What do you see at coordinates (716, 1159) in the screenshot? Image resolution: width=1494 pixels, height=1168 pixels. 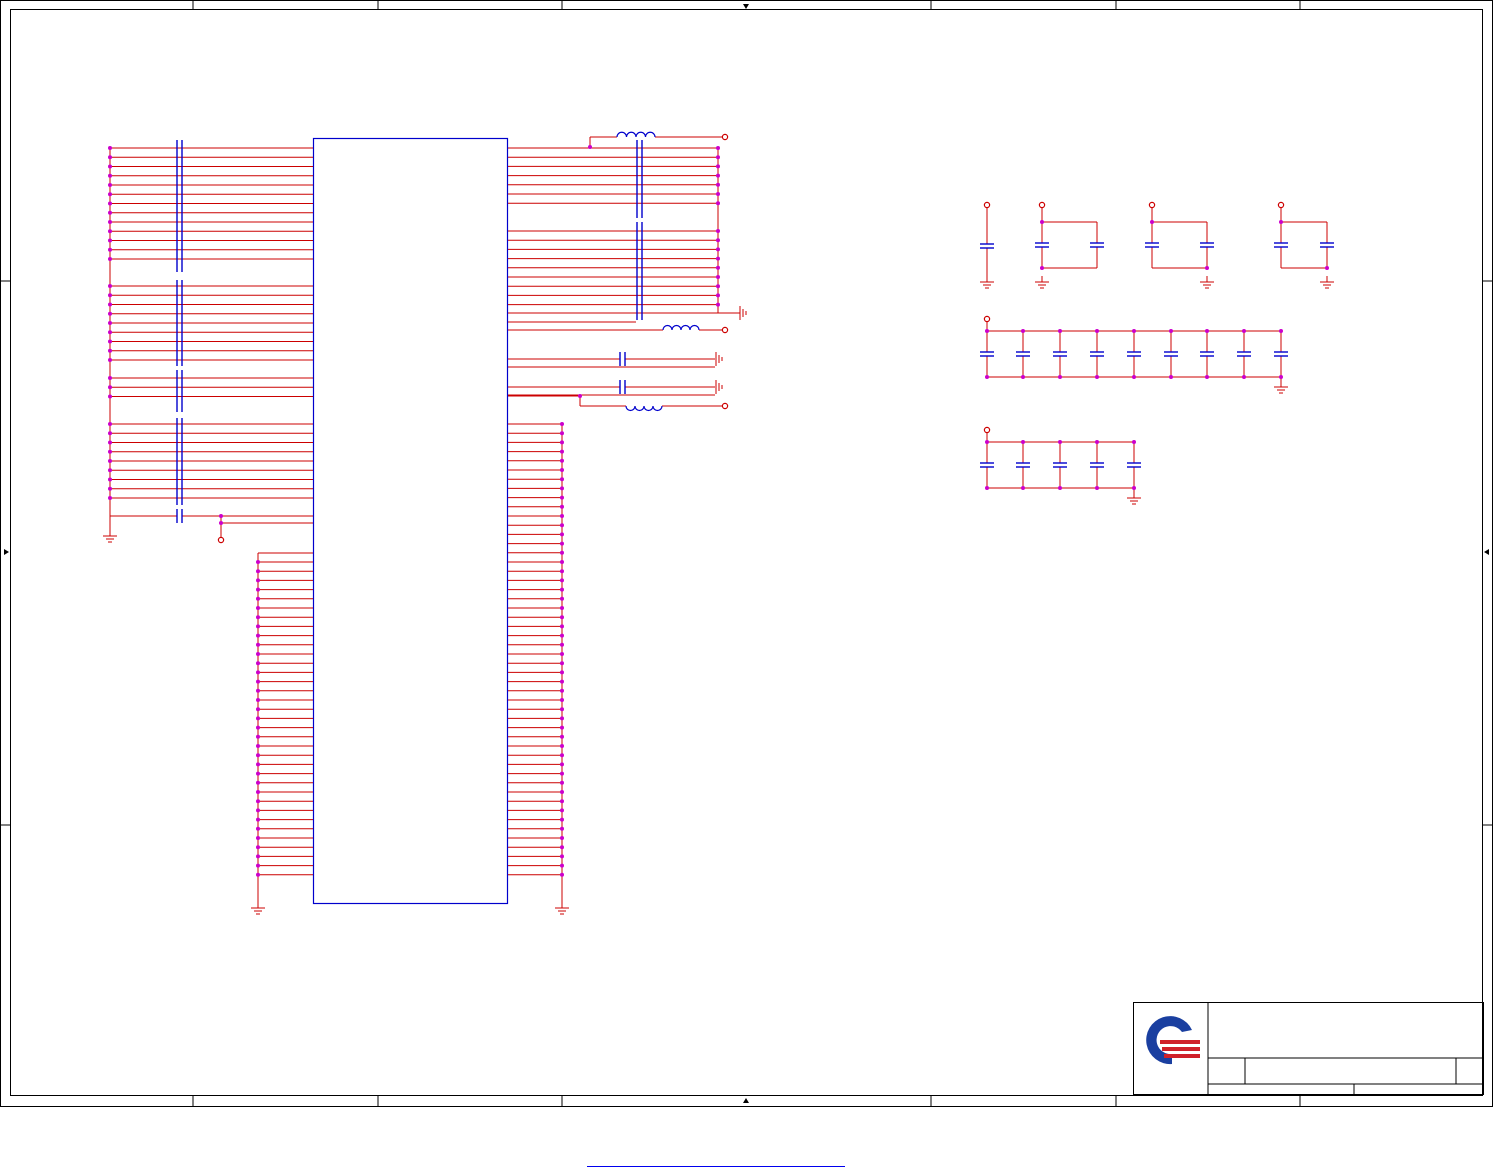 I see `footer-link` at bounding box center [716, 1159].